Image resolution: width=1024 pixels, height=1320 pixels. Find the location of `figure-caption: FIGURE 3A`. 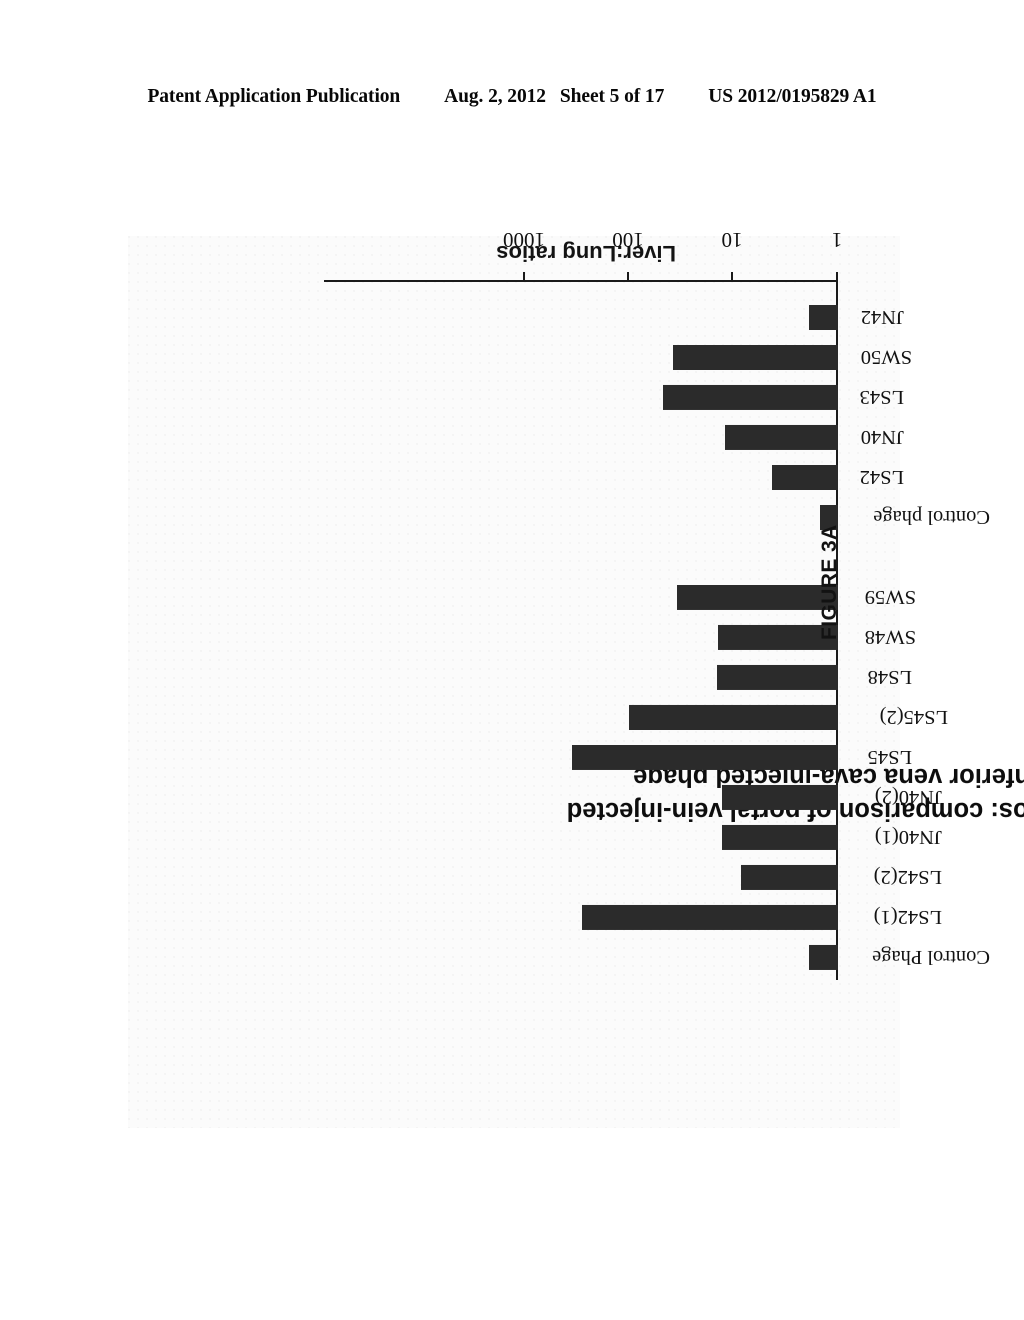

figure-caption: FIGURE 3A is located at coordinates (829, 582).